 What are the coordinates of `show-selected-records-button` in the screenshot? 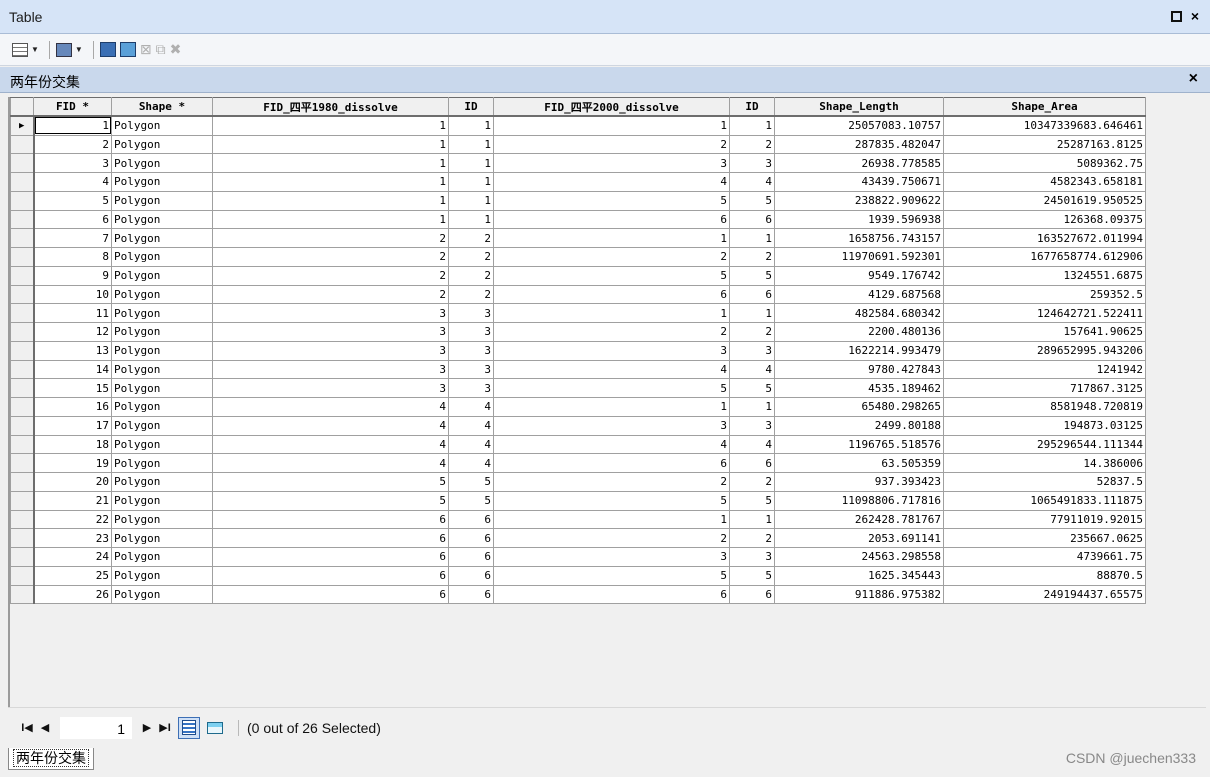 It's located at (215, 728).